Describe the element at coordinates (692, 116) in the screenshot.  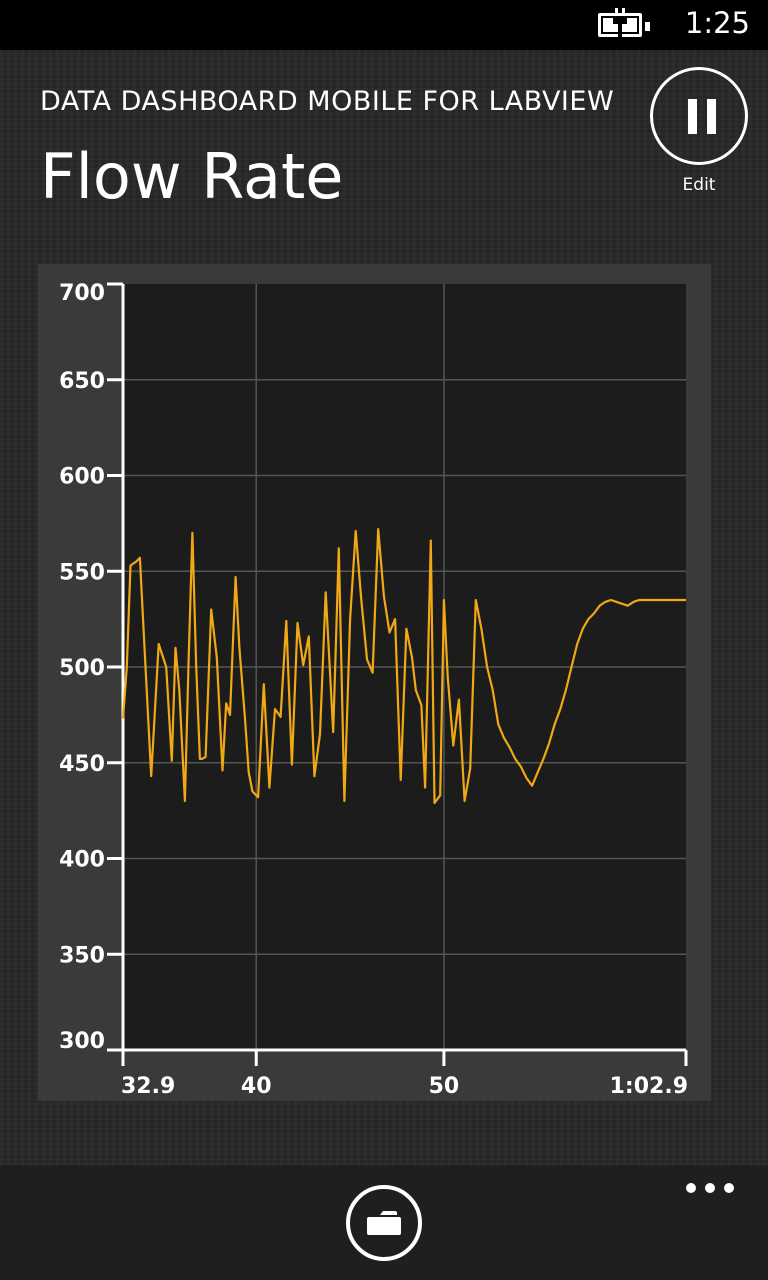
I see `pause-icon` at that location.